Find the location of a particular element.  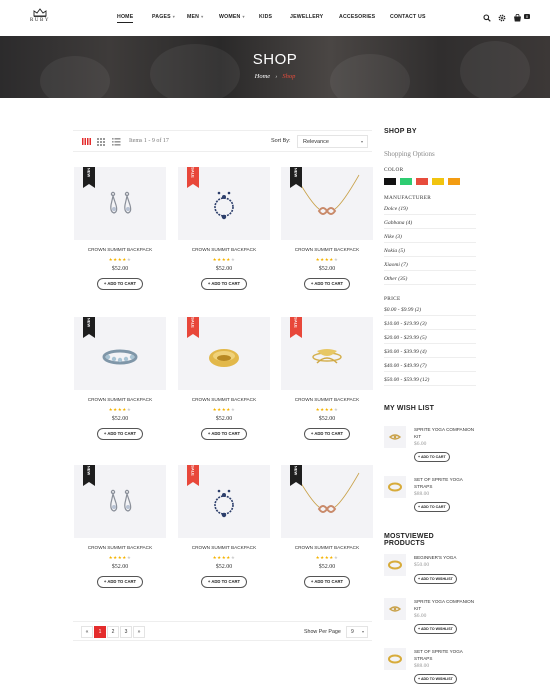

swatch-orange is located at coordinates (454, 181).